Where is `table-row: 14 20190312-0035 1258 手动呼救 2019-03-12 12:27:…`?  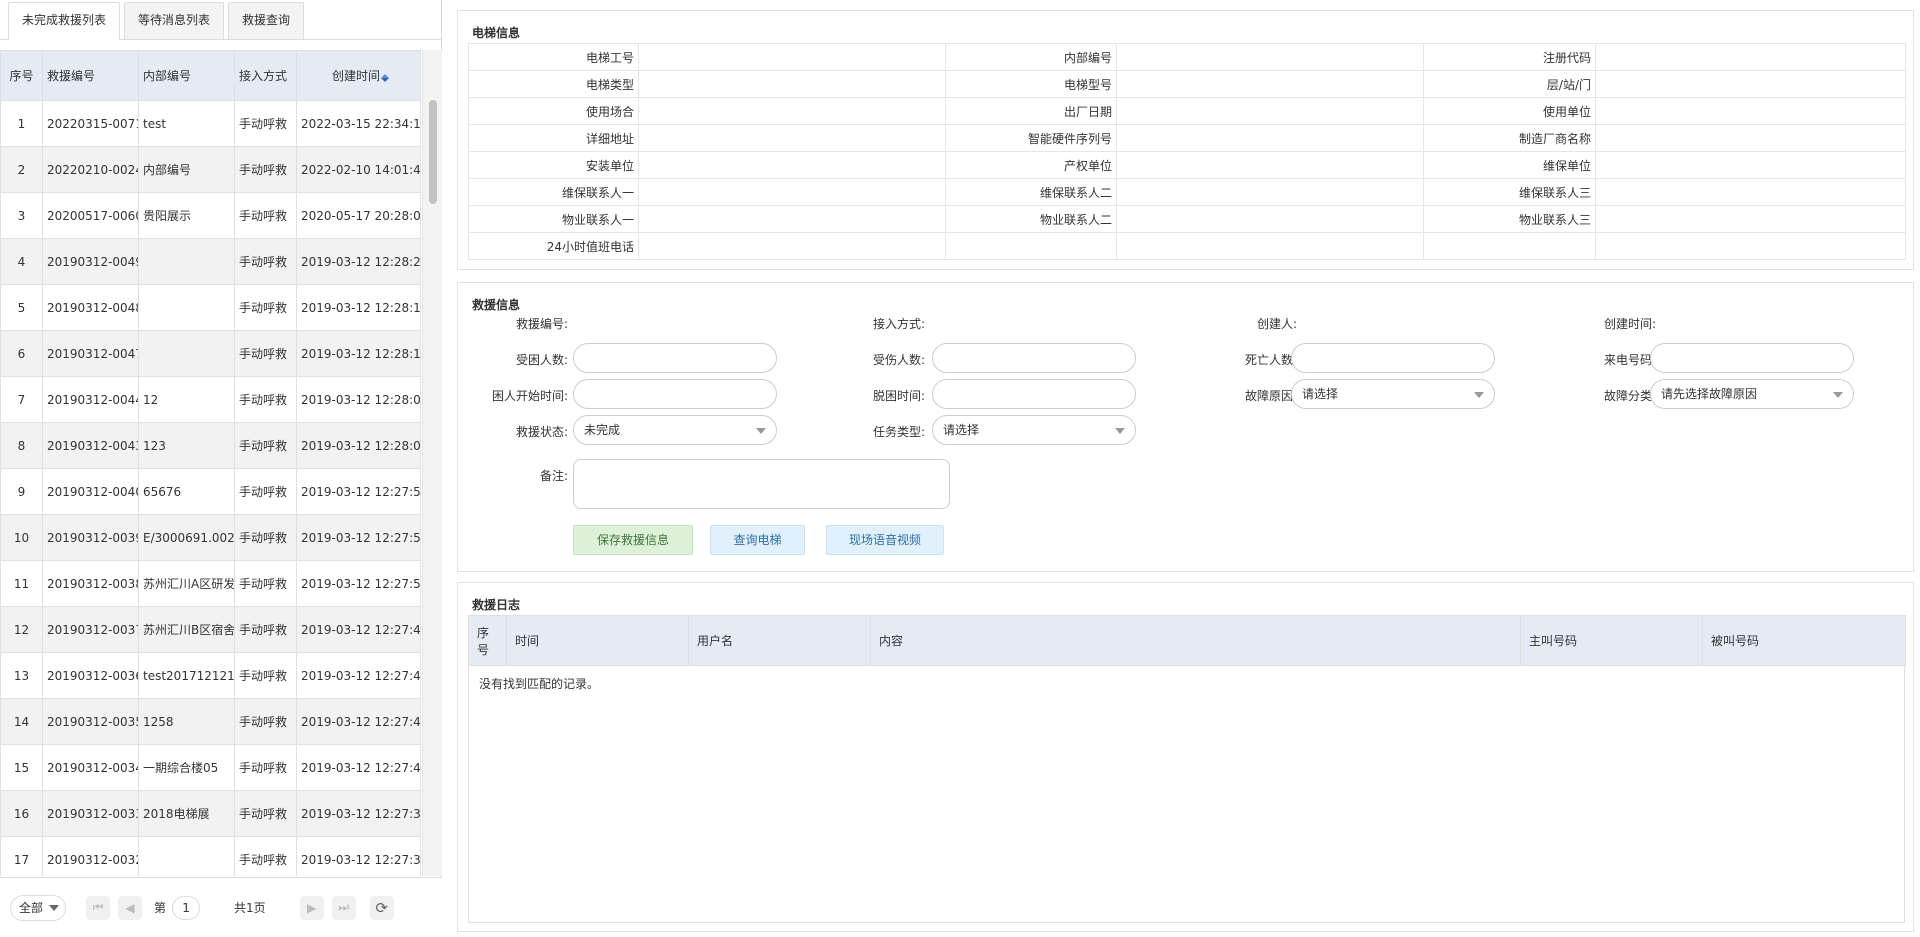 table-row: 14 20190312-0035 1258 手动呼救 2019-03-12 12:27:… is located at coordinates (210, 721).